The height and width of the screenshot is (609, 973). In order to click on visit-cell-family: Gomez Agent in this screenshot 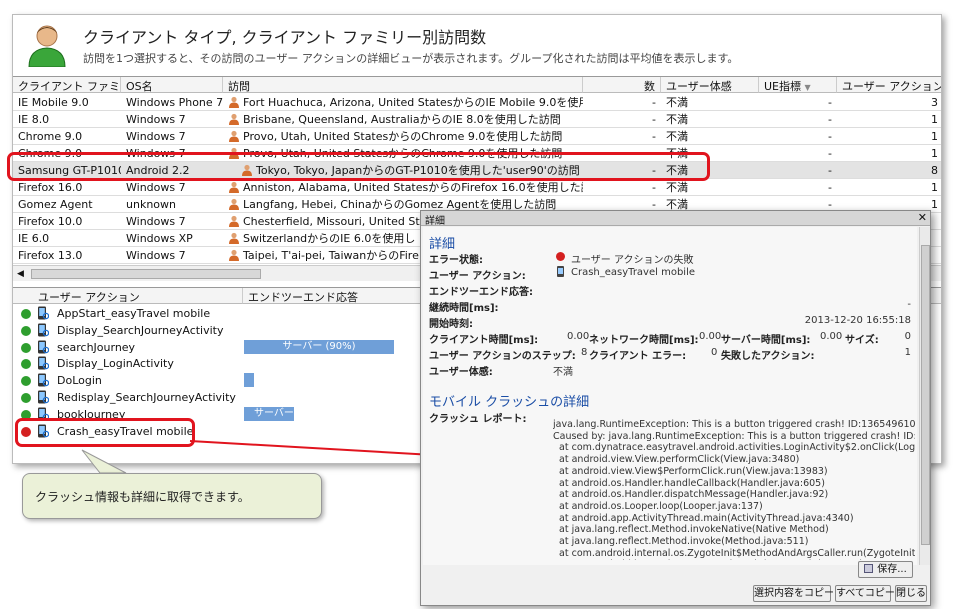, I will do `click(67, 204)`.